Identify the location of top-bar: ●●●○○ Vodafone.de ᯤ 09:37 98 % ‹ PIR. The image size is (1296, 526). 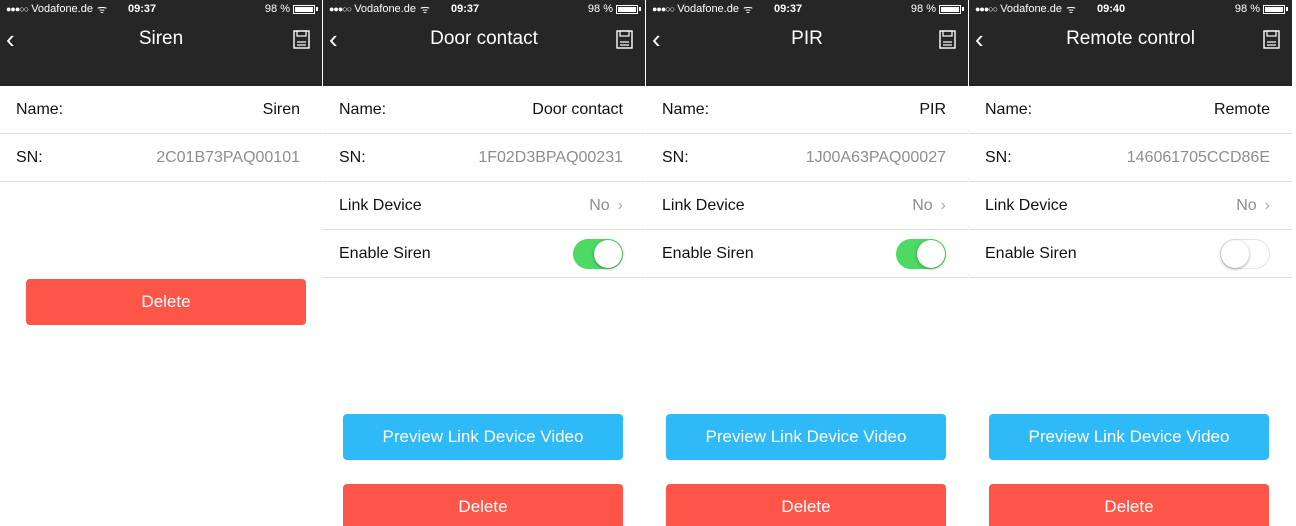
(807, 43).